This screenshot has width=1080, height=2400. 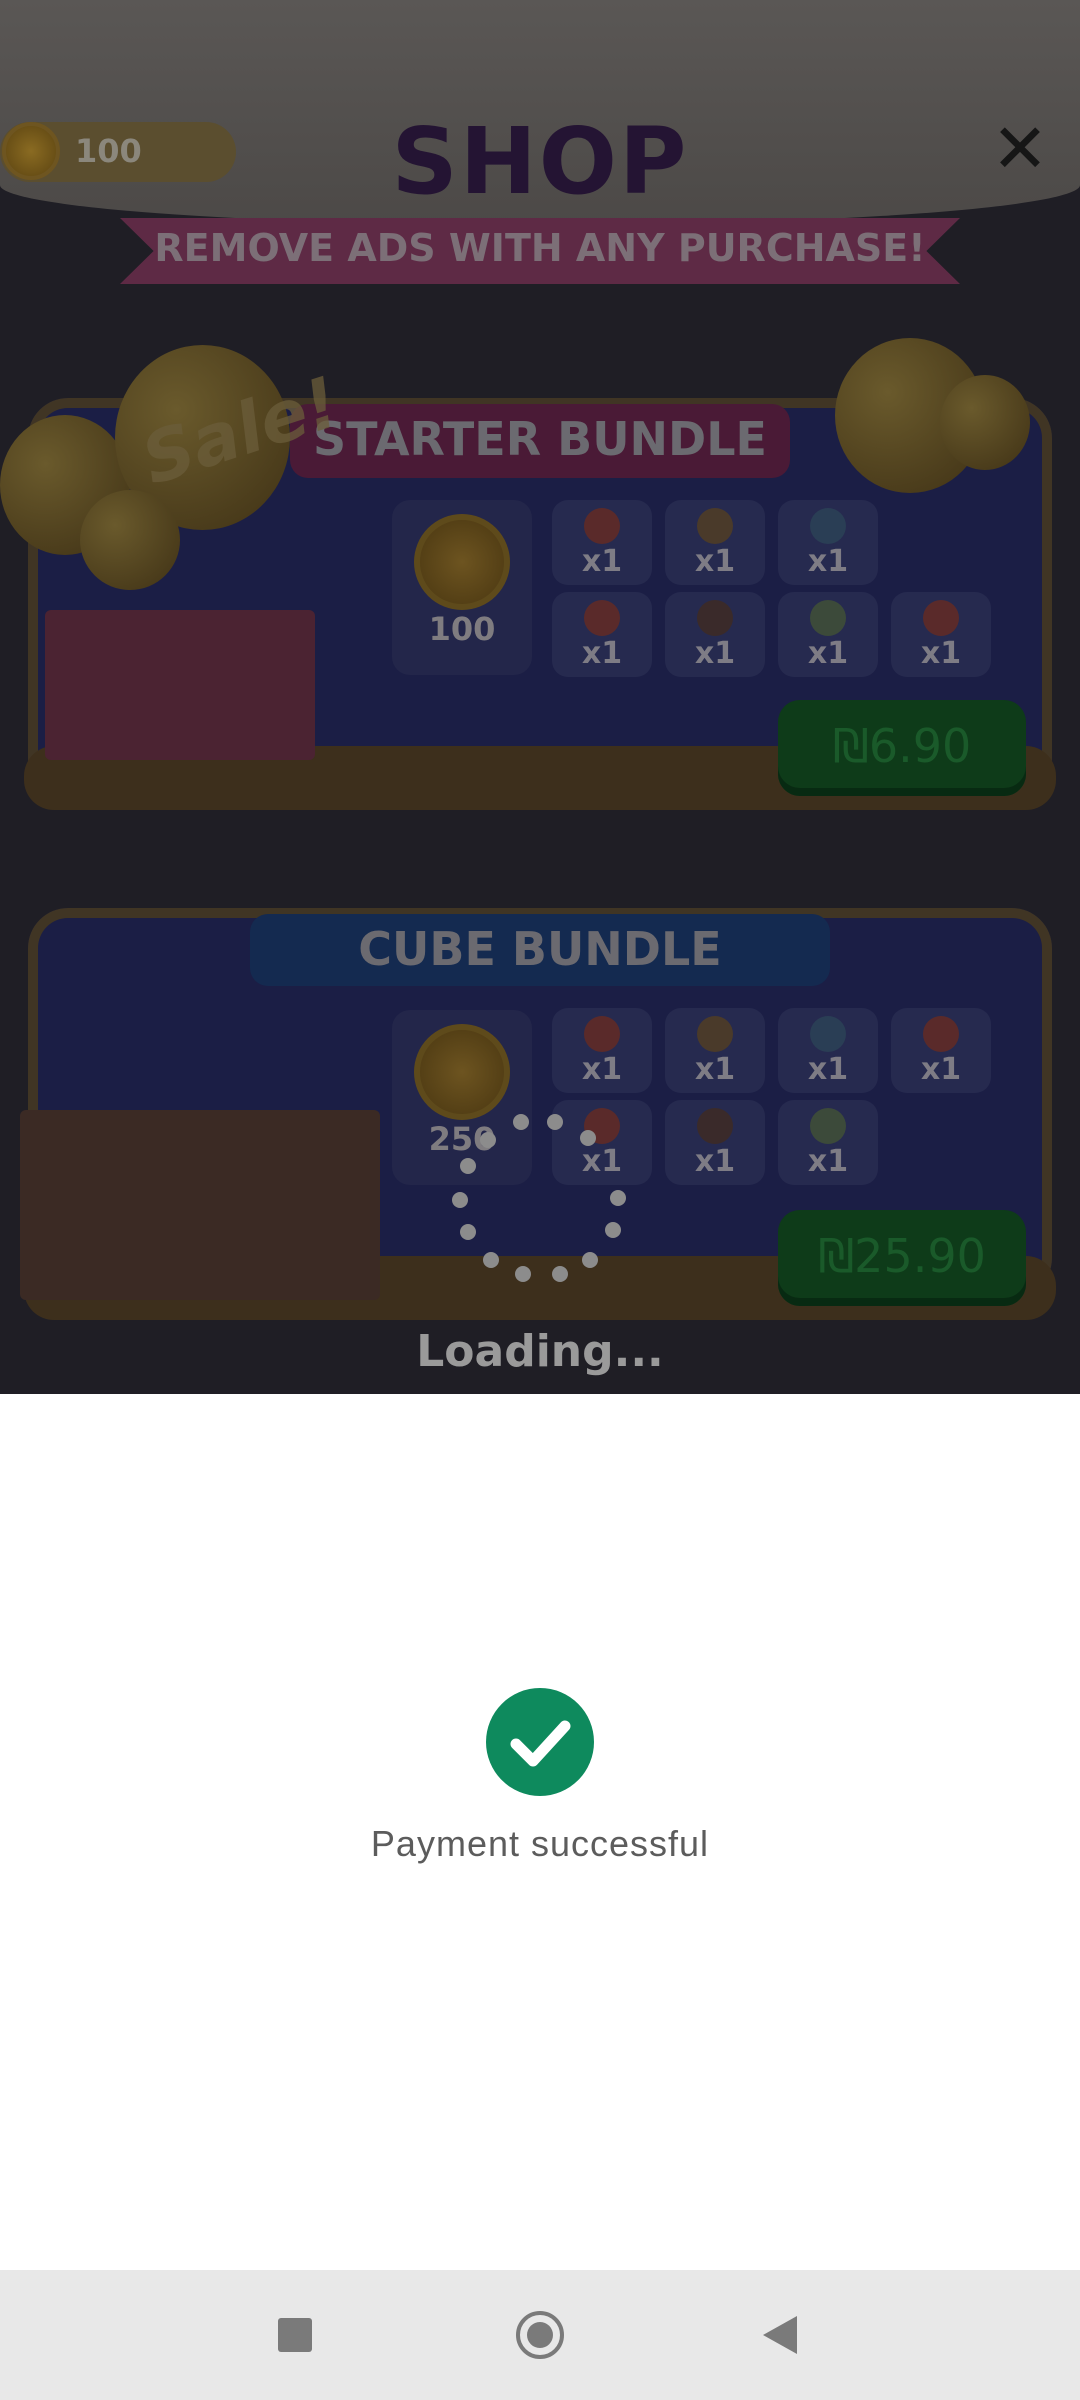 I want to click on coin-reward-slot: 100, so click(x=462, y=587).